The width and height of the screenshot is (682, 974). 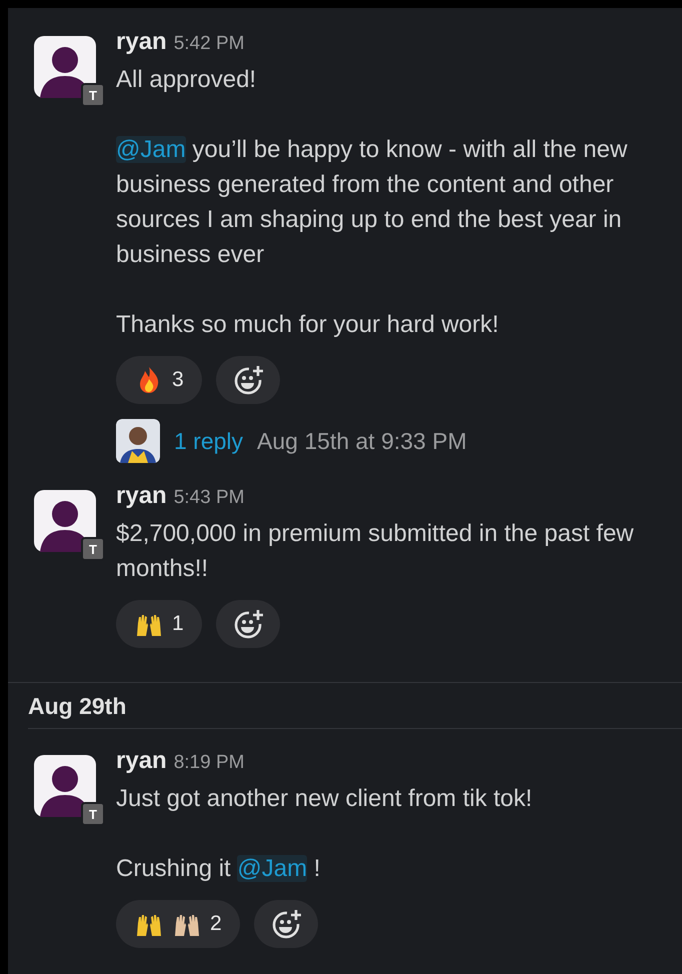 I want to click on message-text: All approved!, so click(x=187, y=80).